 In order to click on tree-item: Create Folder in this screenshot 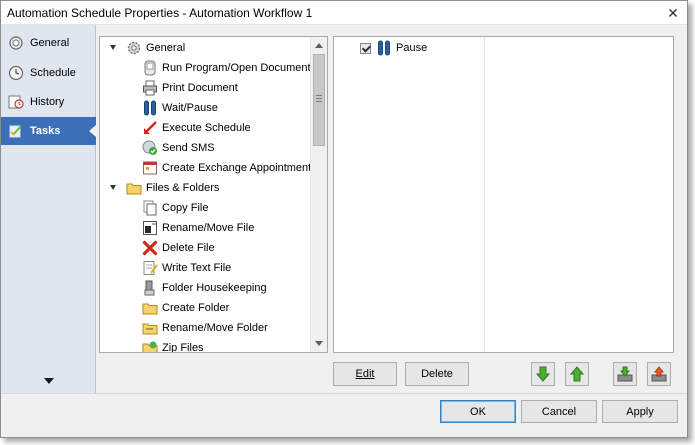, I will do `click(185, 308)`.